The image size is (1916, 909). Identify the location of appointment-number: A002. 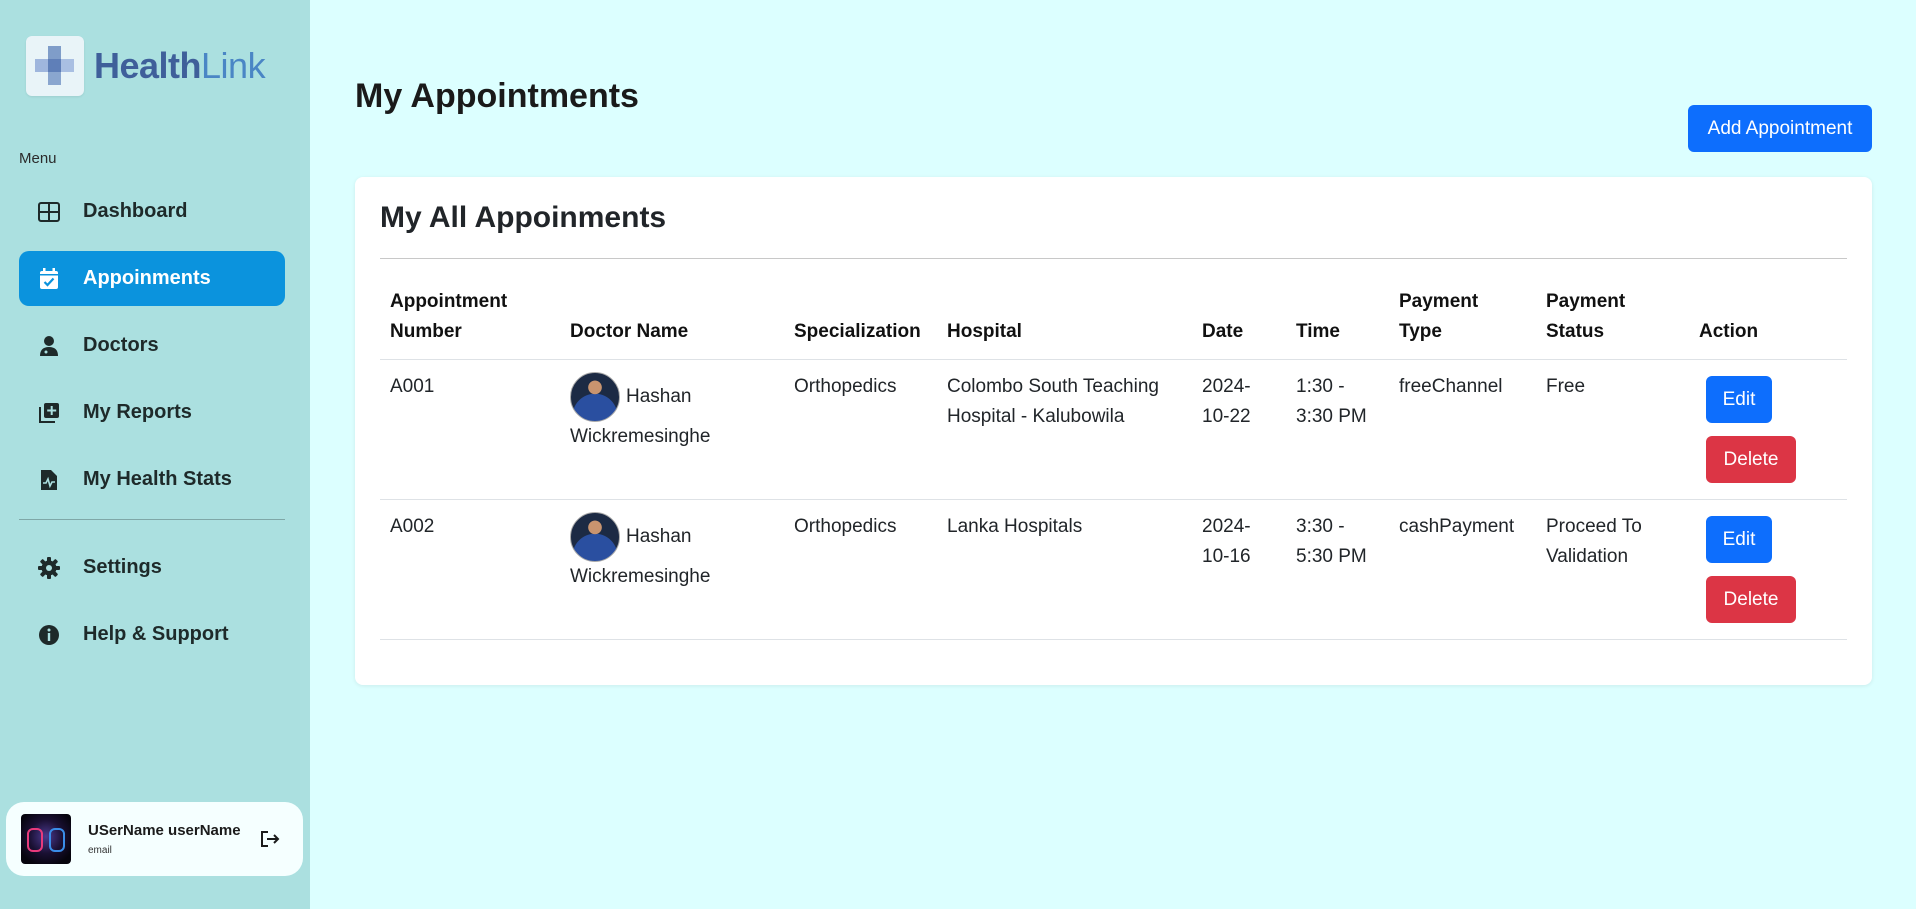
(470, 569).